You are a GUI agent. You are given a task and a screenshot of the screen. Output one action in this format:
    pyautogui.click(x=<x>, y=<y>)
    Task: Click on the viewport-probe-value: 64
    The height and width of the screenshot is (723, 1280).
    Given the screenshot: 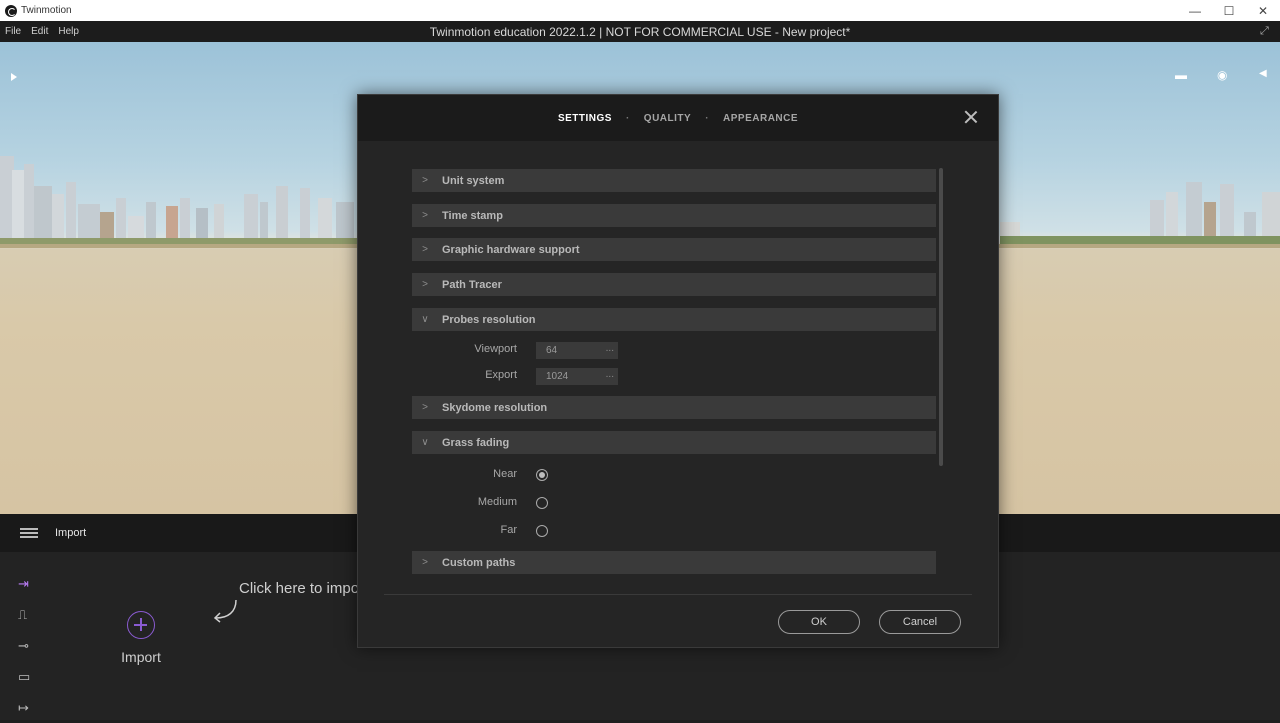 What is the action you would take?
    pyautogui.click(x=552, y=350)
    